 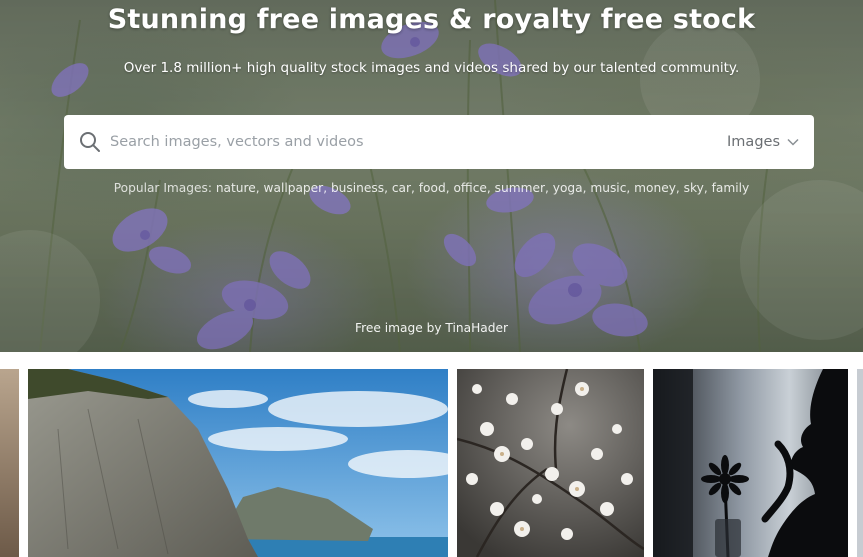 I want to click on media-type-label: Images, so click(x=753, y=142).